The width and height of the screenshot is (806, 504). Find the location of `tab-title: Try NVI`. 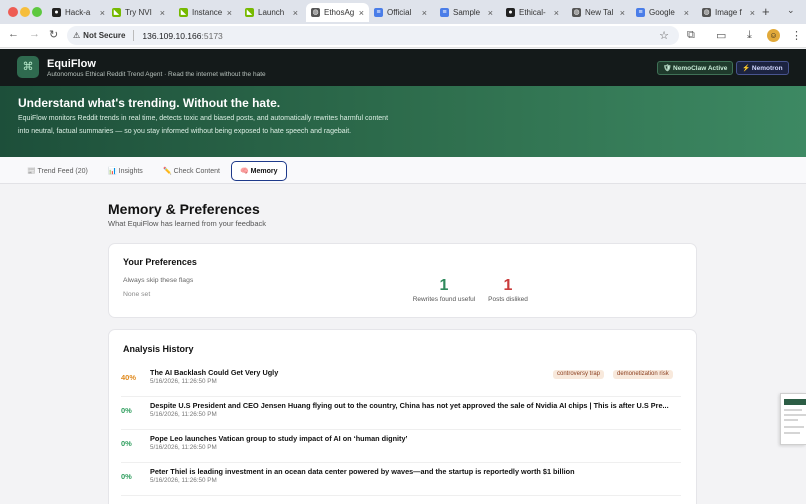

tab-title: Try NVI is located at coordinates (138, 12).